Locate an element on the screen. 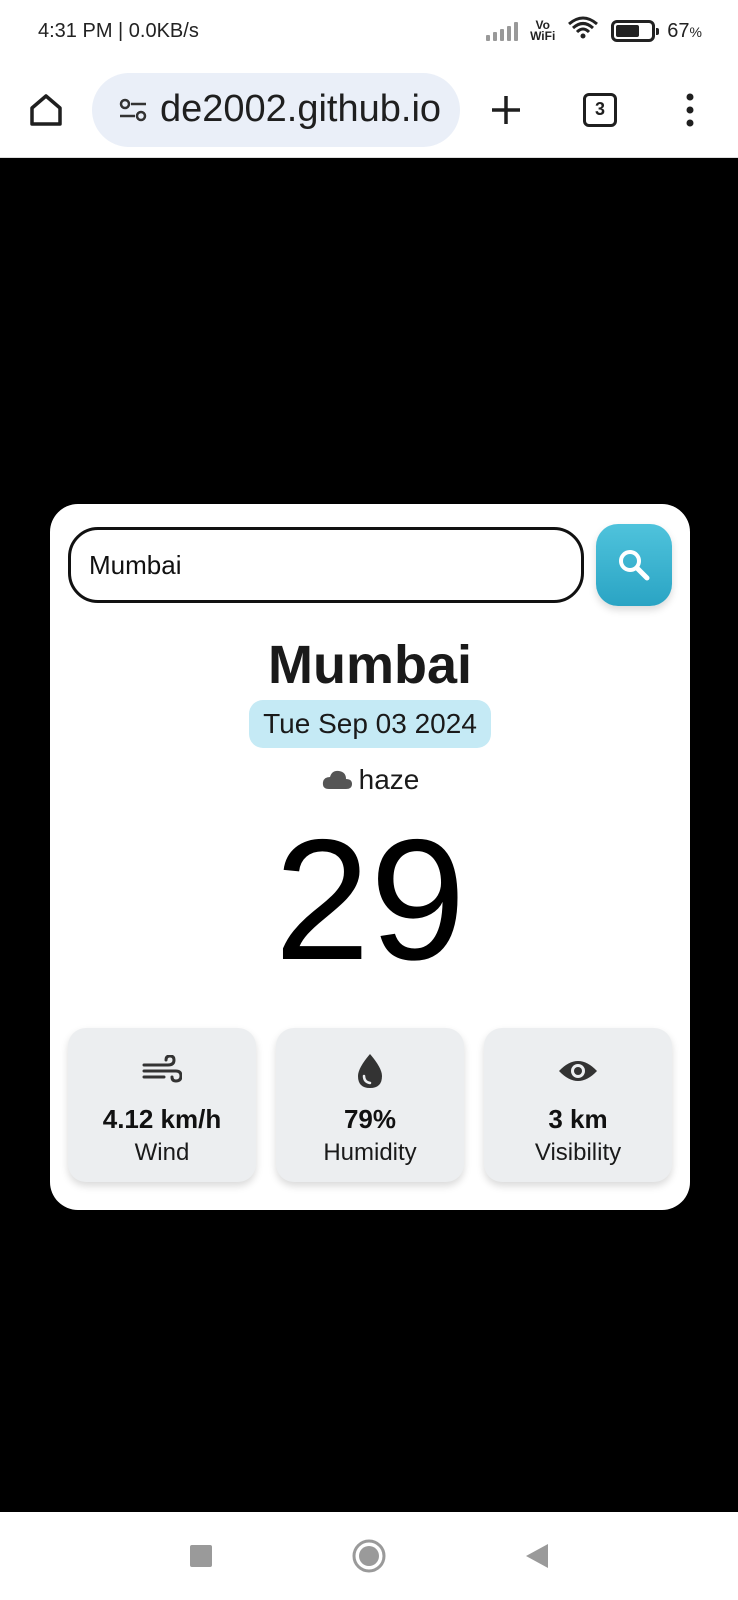  recents-square-icon is located at coordinates (201, 1556).